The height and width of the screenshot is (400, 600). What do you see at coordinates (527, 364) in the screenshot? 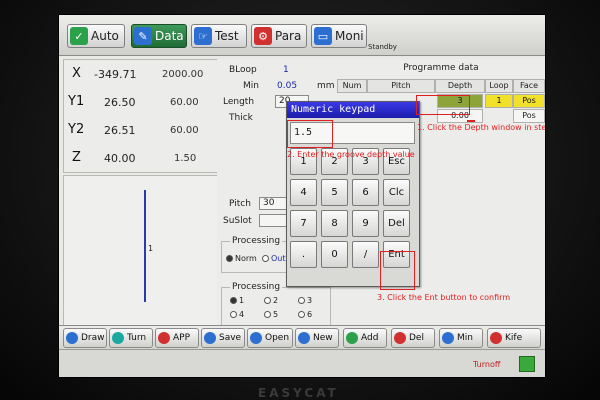
I see `status-indicator-light` at bounding box center [527, 364].